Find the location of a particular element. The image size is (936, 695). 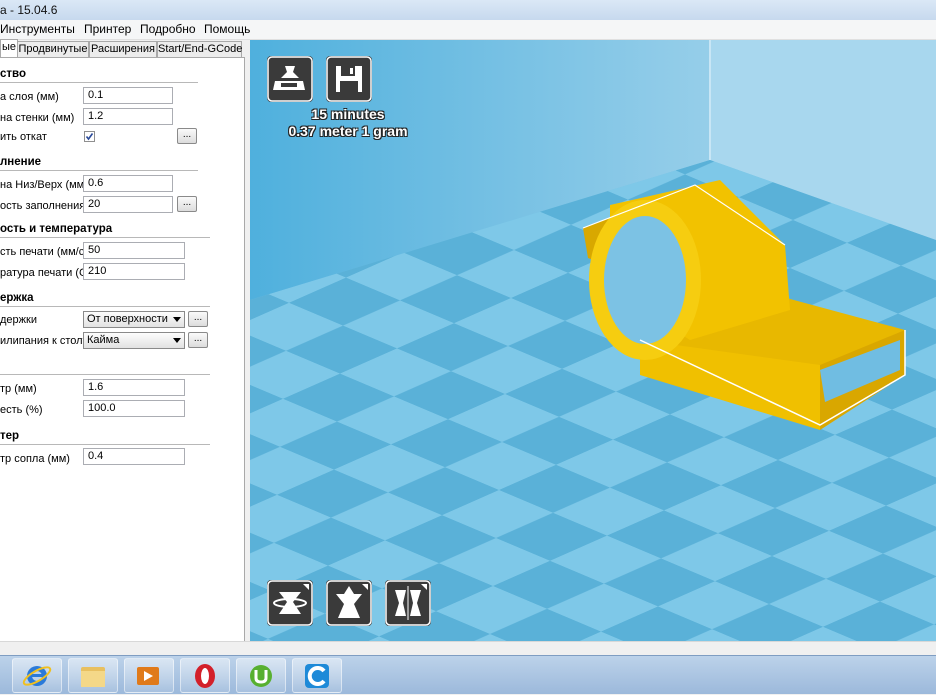

save-icon is located at coordinates (349, 79).